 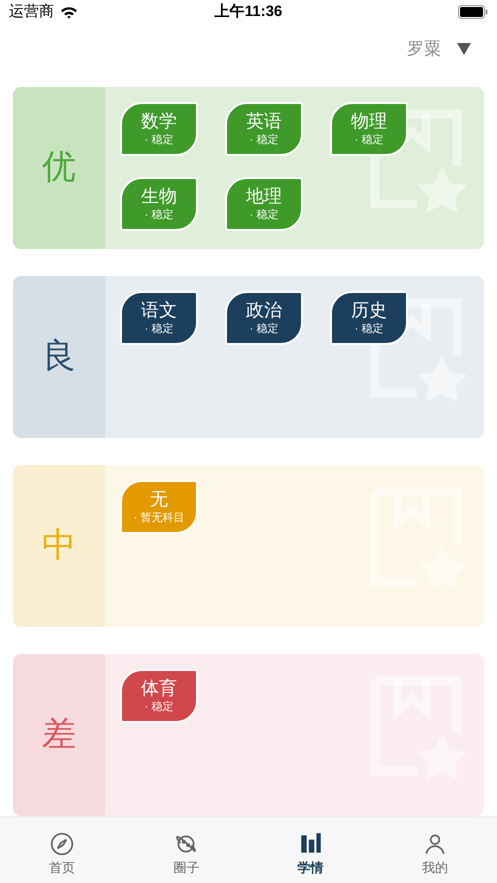 What do you see at coordinates (159, 499) in the screenshot?
I see `subject-name: 无` at bounding box center [159, 499].